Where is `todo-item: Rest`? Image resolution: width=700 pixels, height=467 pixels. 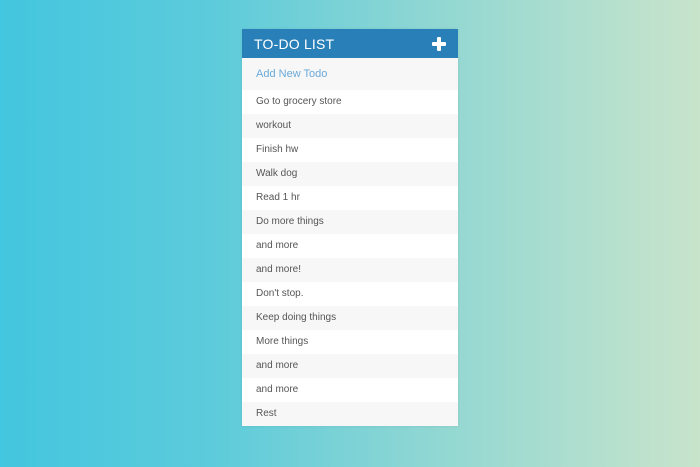 todo-item: Rest is located at coordinates (350, 414).